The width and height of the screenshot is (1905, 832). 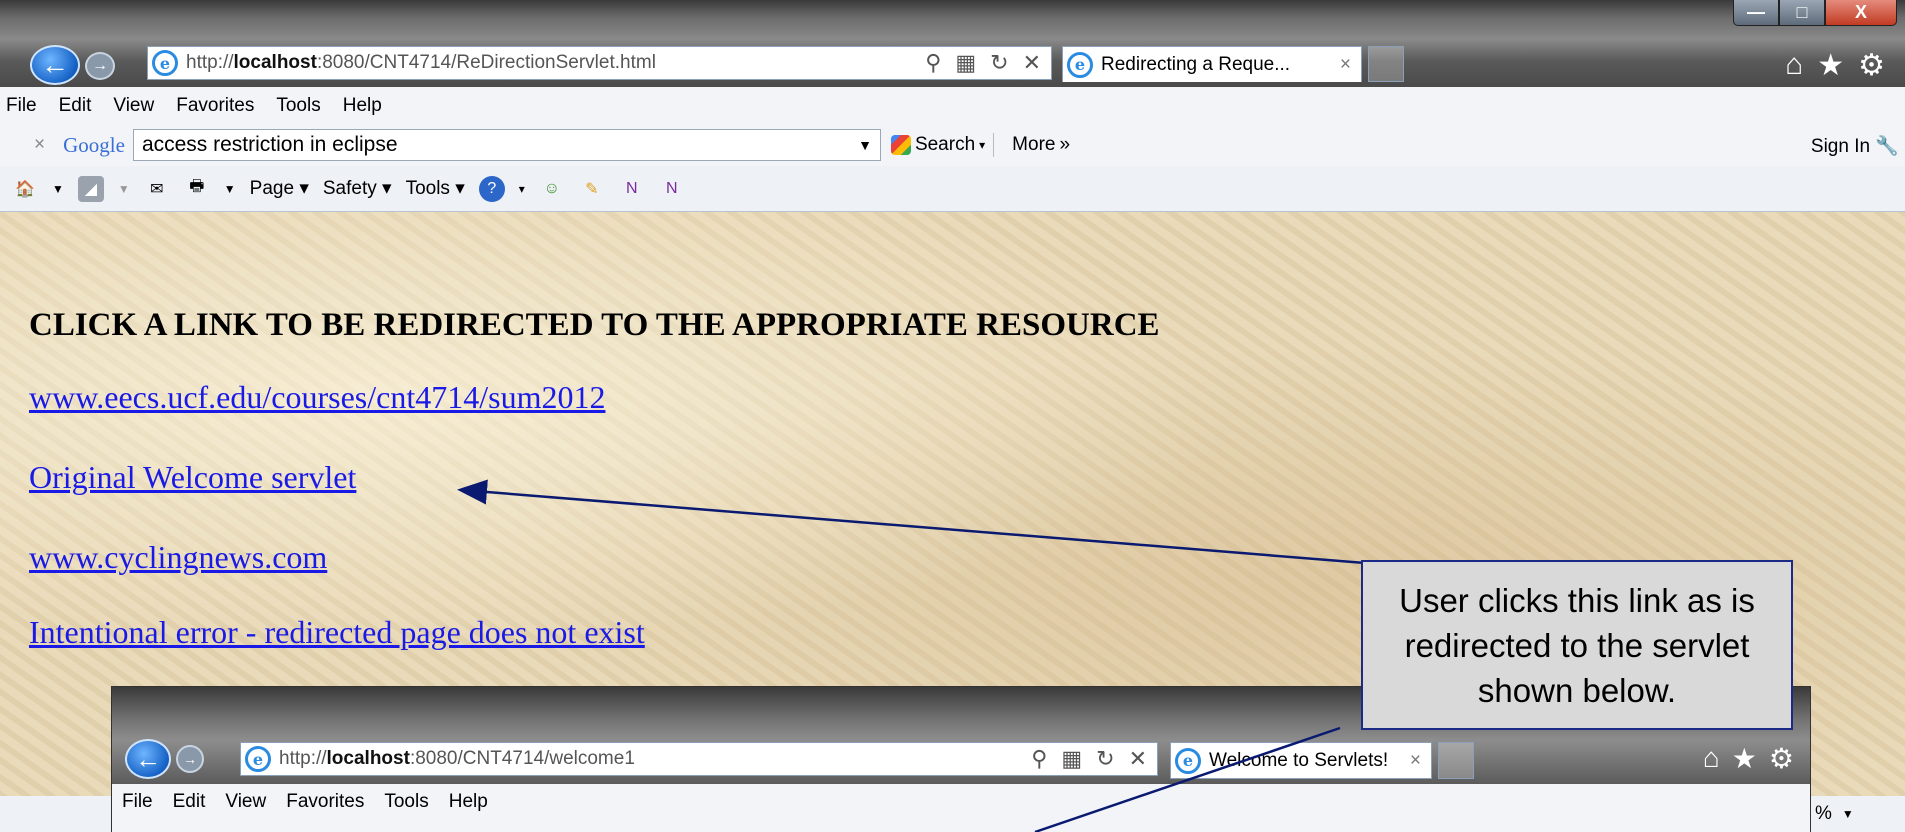 What do you see at coordinates (994, 145) in the screenshot?
I see `toolbar-divider` at bounding box center [994, 145].